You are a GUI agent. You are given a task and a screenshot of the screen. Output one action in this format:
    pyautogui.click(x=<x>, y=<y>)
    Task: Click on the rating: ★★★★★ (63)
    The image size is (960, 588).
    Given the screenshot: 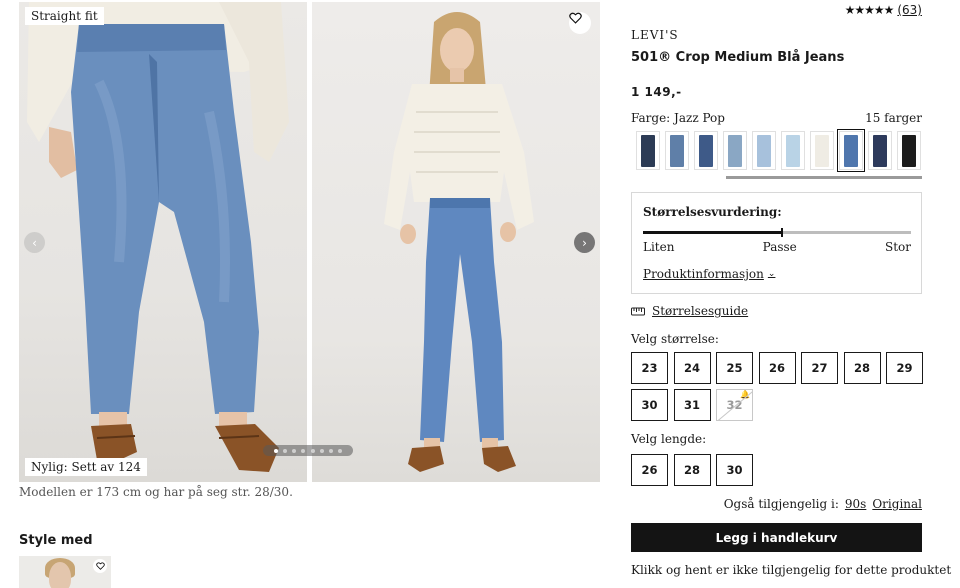 What is the action you would take?
    pyautogui.click(x=883, y=10)
    